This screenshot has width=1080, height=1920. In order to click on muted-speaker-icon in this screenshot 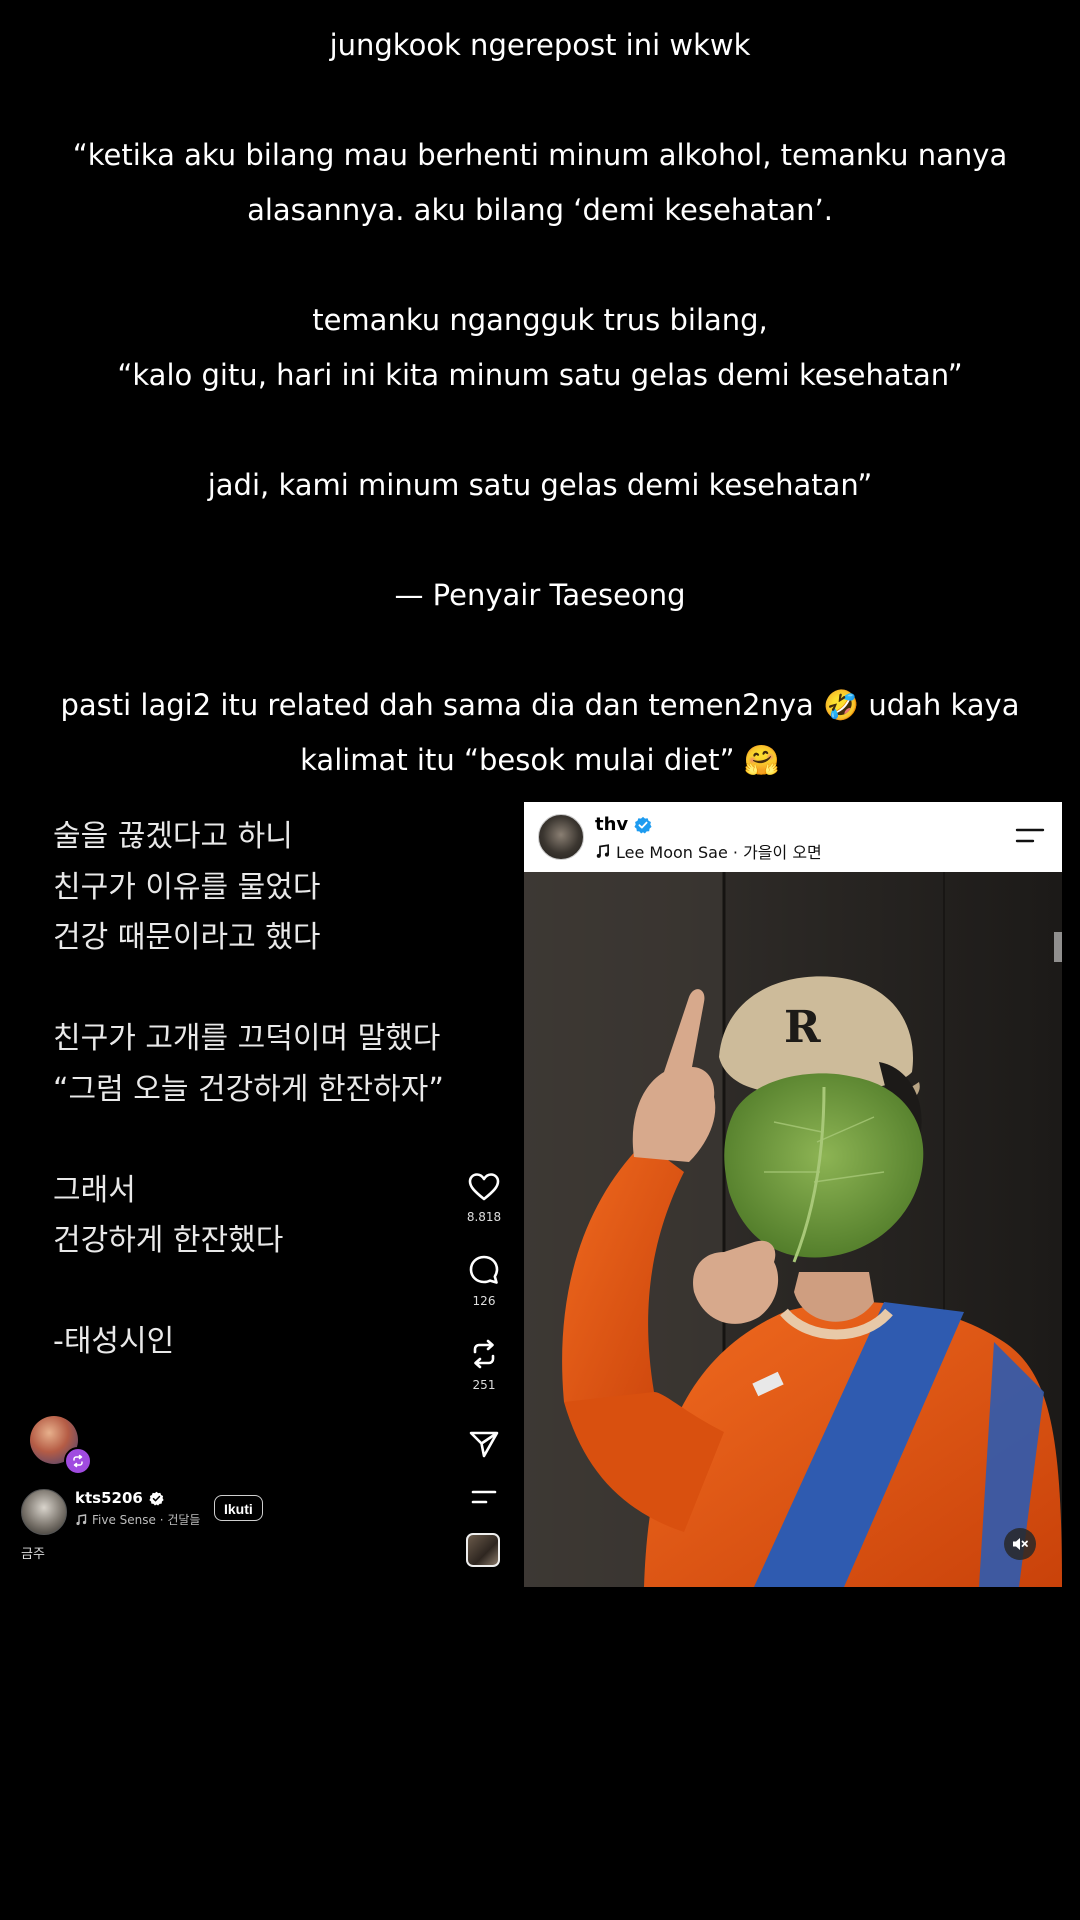, I will do `click(1020, 1544)`.